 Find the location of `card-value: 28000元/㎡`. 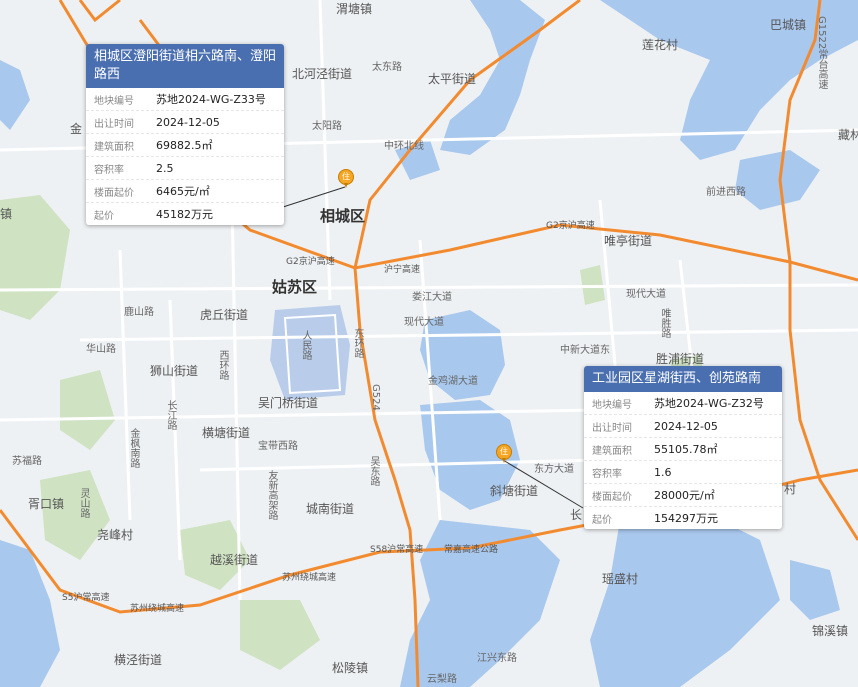

card-value: 28000元/㎡ is located at coordinates (684, 495).